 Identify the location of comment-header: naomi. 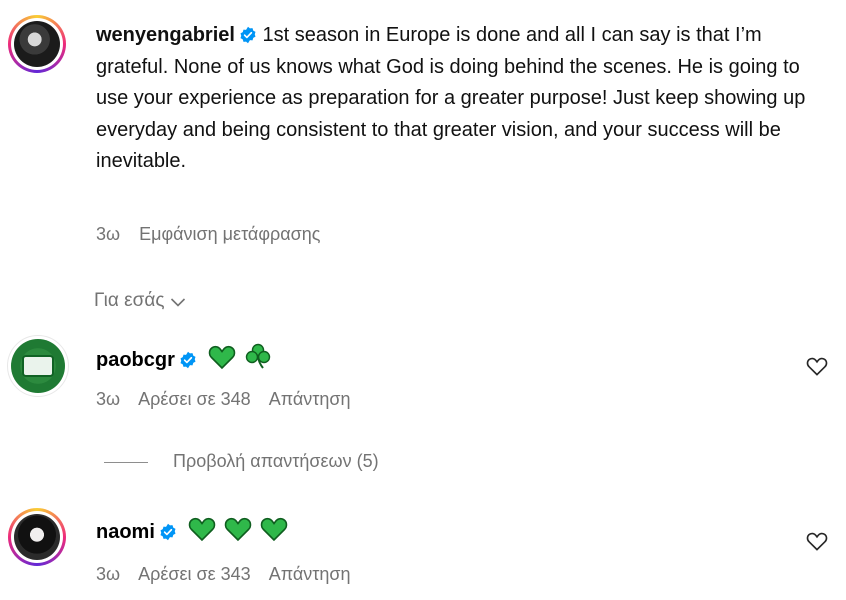
(192, 530).